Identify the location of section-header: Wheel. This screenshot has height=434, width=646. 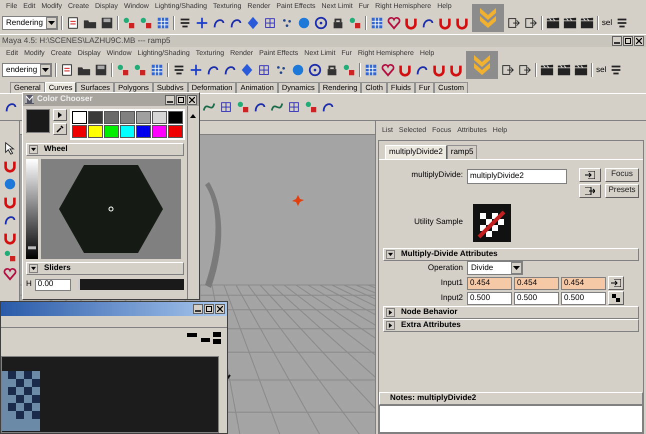
(105, 149).